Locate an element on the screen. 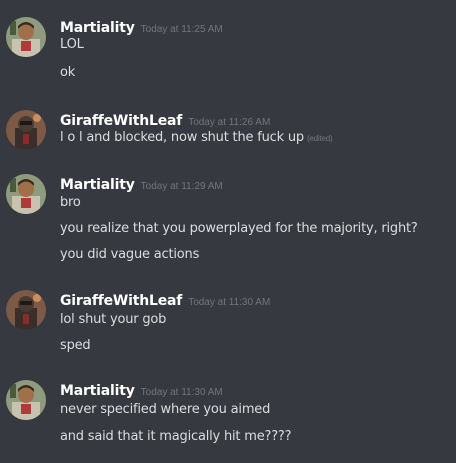  message-text: LOL is located at coordinates (72, 44).